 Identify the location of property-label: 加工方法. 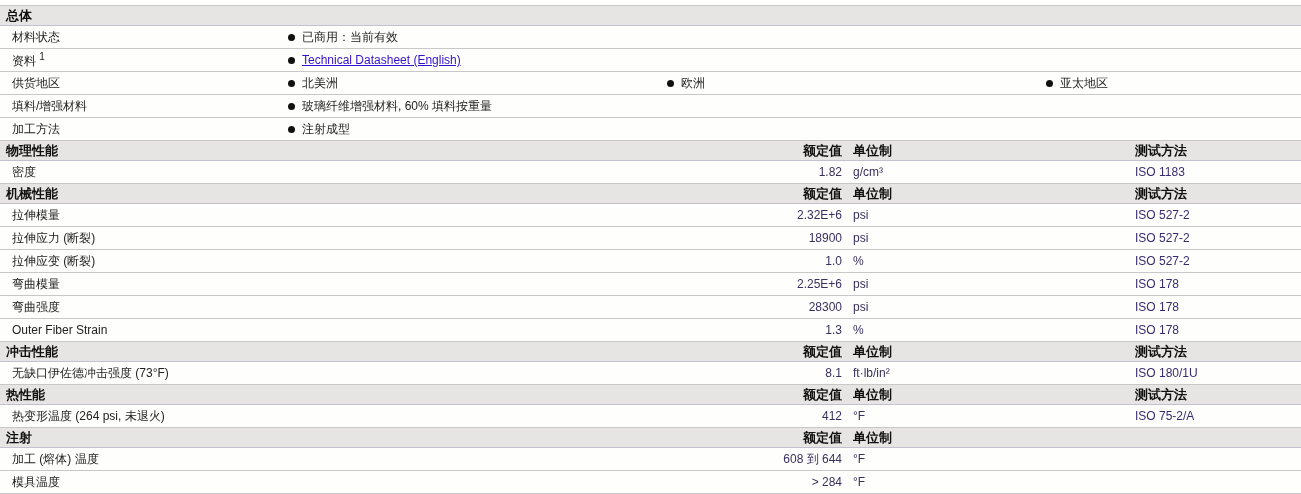
(36, 129).